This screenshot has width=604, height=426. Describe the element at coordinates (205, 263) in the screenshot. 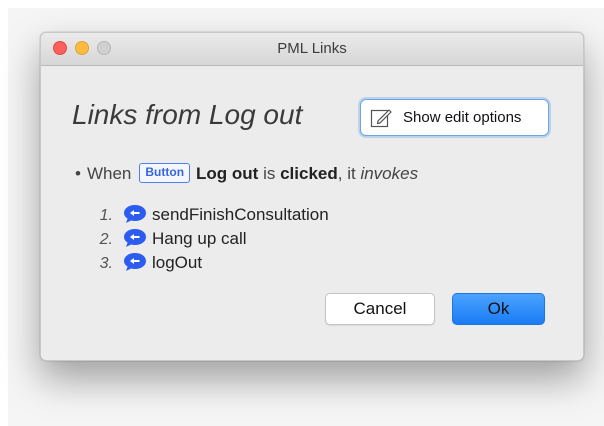

I see `action-item-log-out: 3. logOut` at that location.